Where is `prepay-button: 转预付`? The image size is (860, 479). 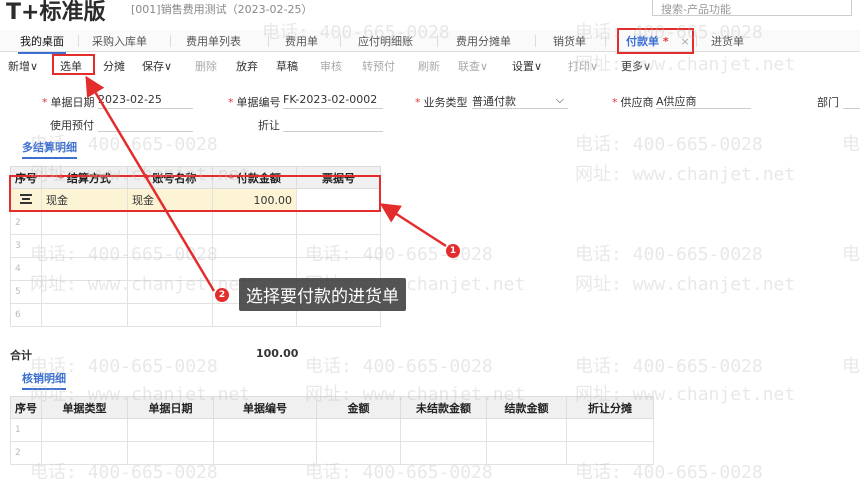
prepay-button: 转预付 is located at coordinates (378, 66).